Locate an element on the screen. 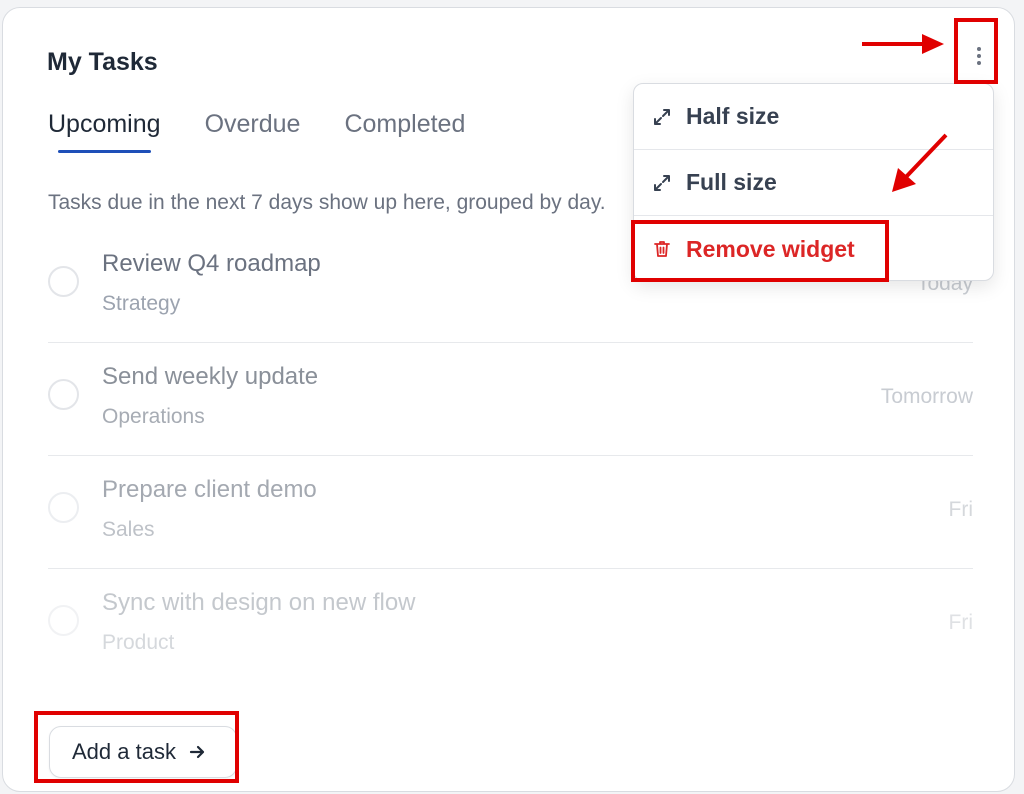  menu-item-label: Full size is located at coordinates (731, 182).